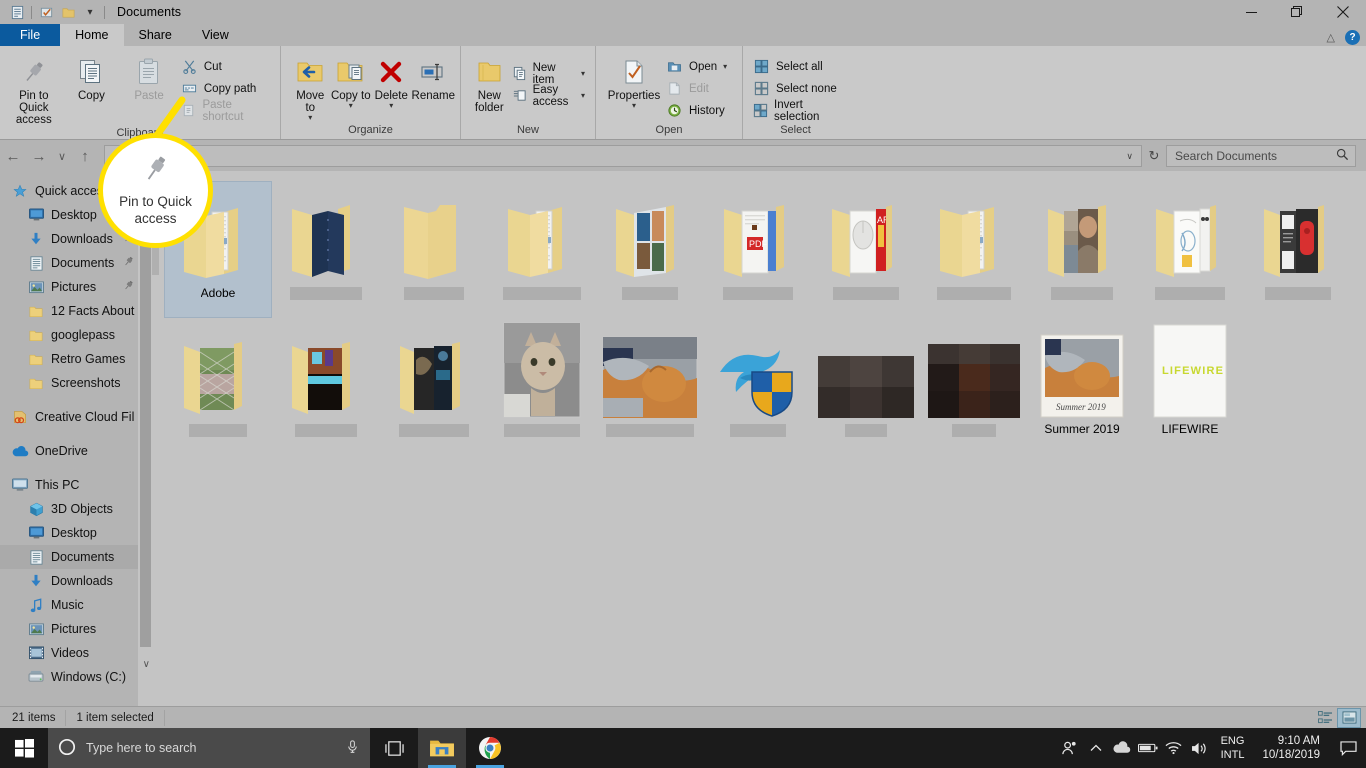  What do you see at coordinates (76, 335) in the screenshot?
I see `sidebar-item-googlepass: googlepass` at bounding box center [76, 335].